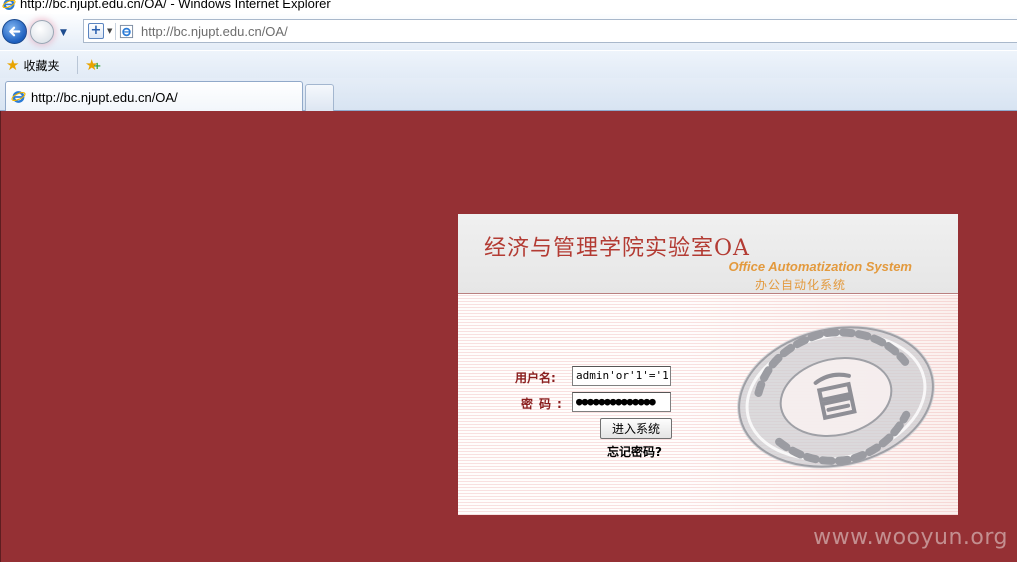 The image size is (1017, 562). I want to click on navigation-bar: ▼ + ▼ http://bc.njupt.edu.cn/OA/, so click(508, 32).